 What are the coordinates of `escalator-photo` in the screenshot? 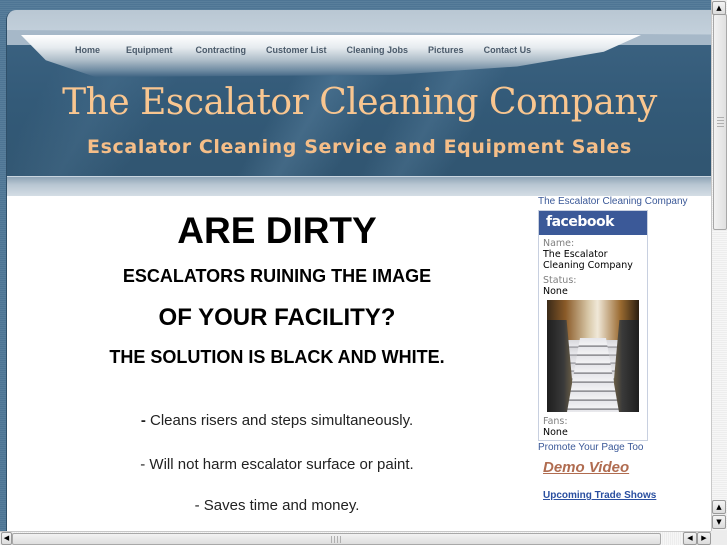 It's located at (593, 356).